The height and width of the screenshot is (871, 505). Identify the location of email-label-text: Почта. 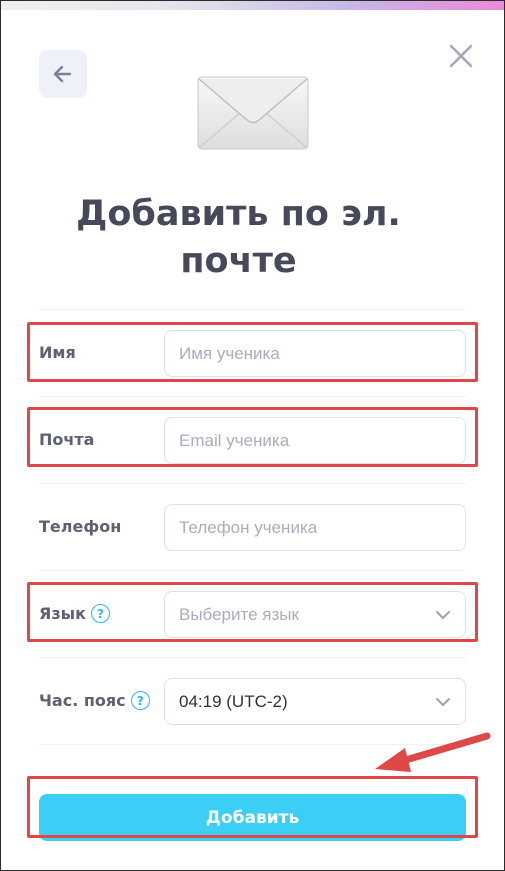
(67, 439).